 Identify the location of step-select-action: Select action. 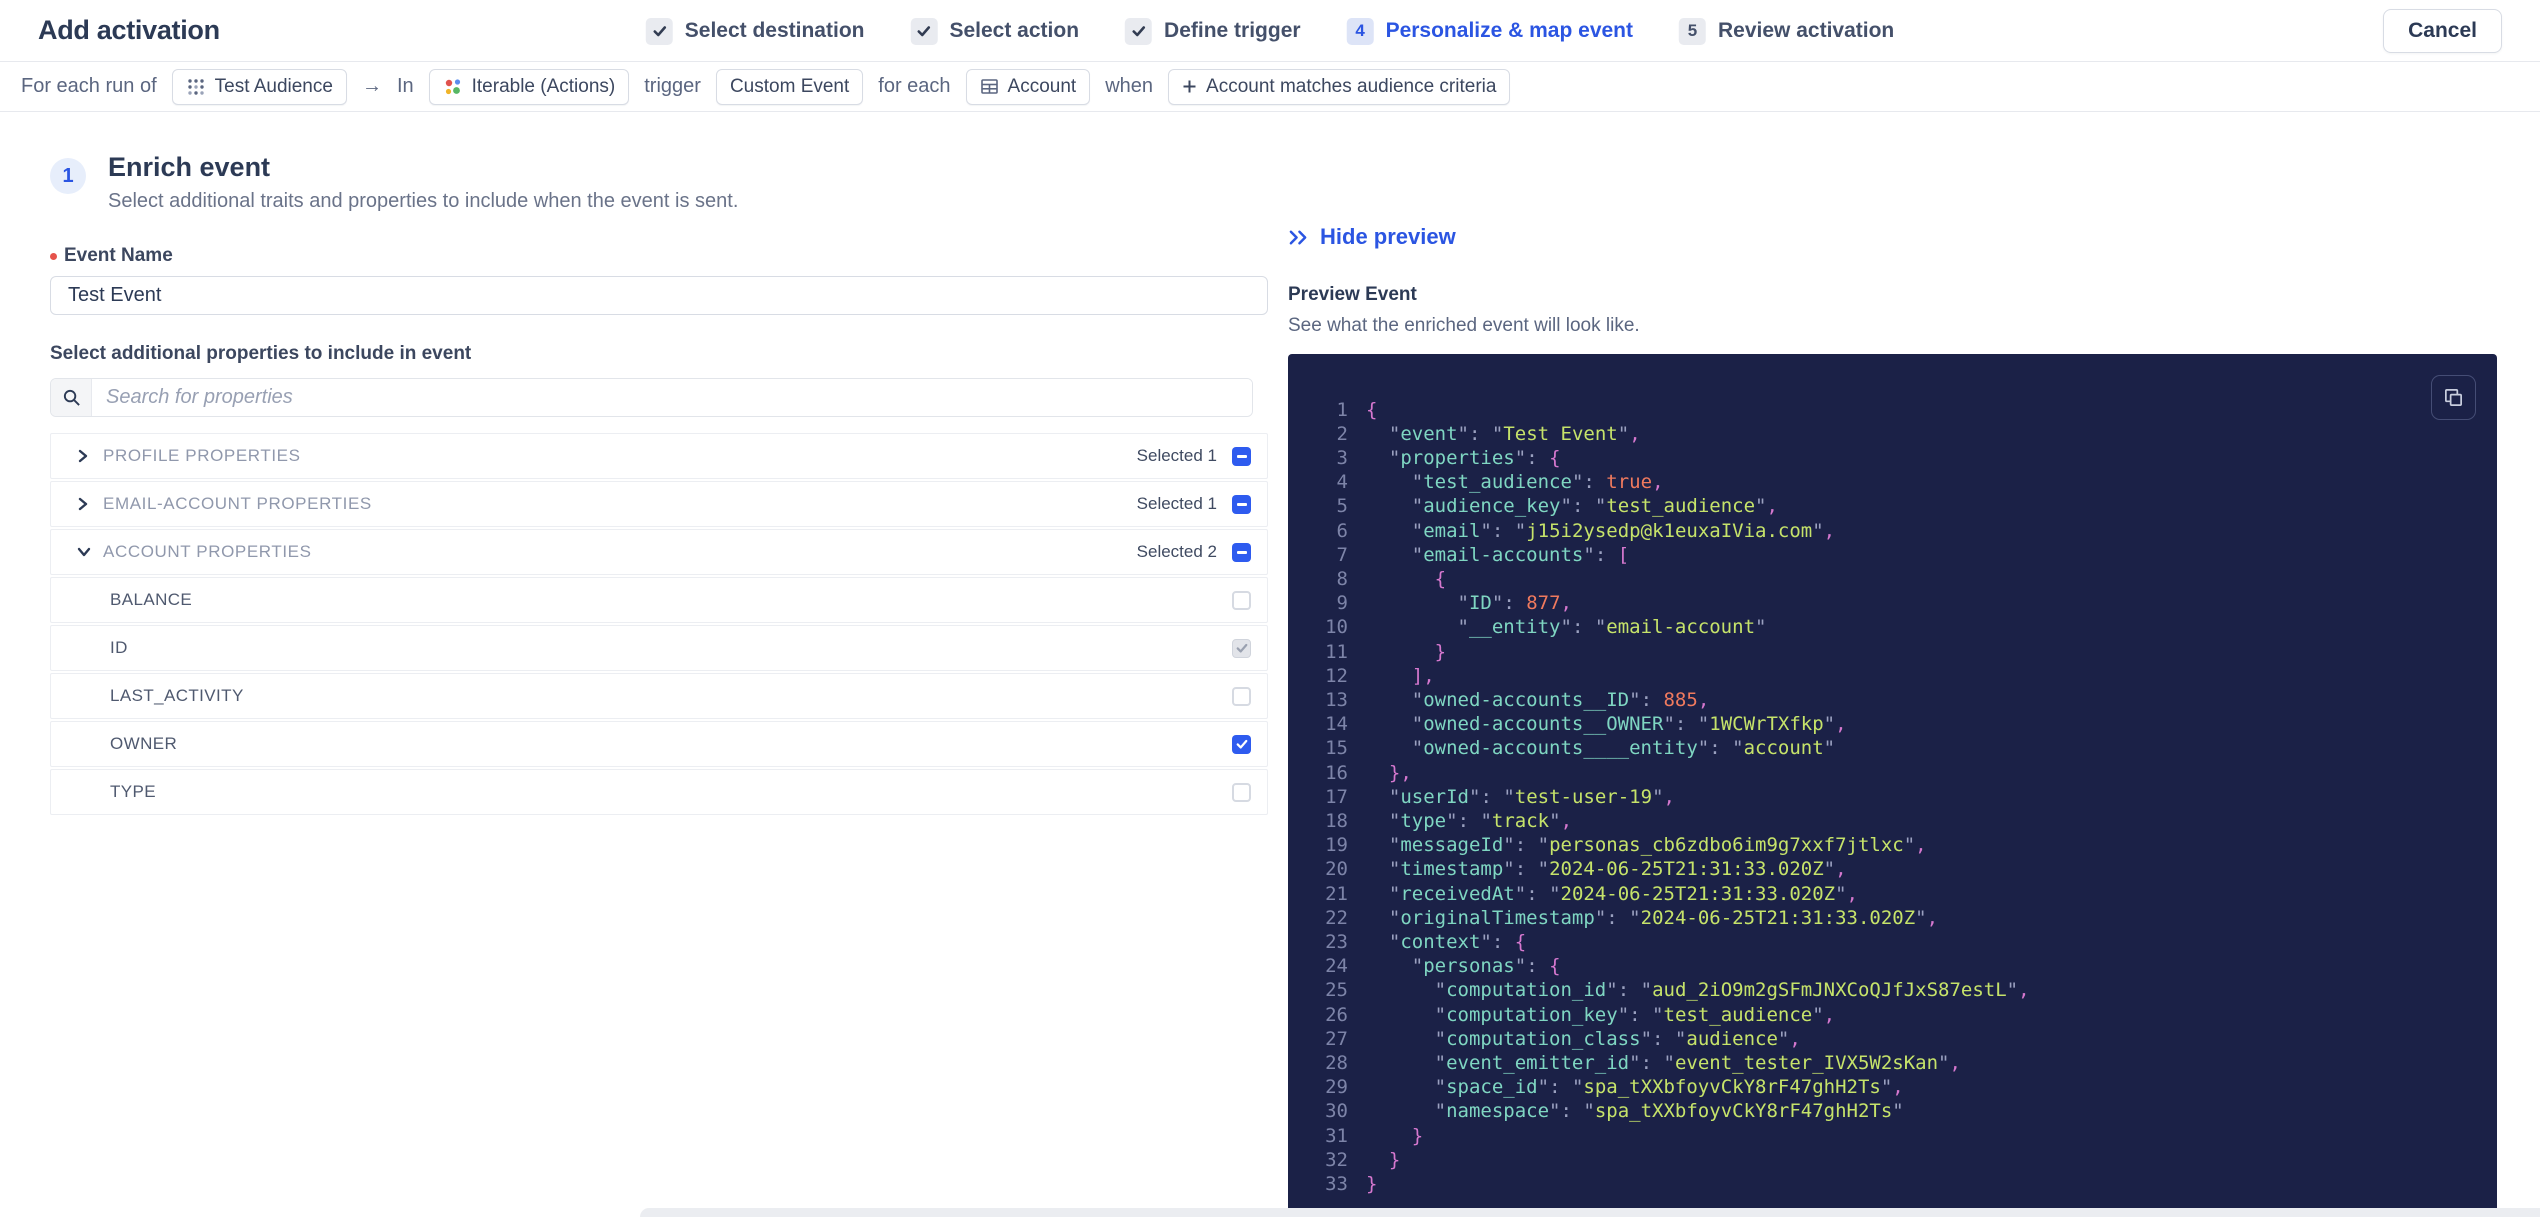
(994, 31).